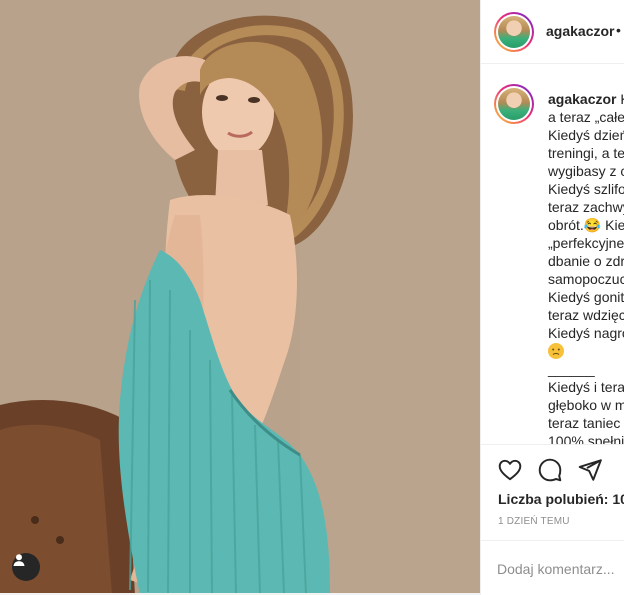 This screenshot has height=595, width=624. What do you see at coordinates (586, 153) in the screenshot?
I see `caption-line: treningi, a te` at bounding box center [586, 153].